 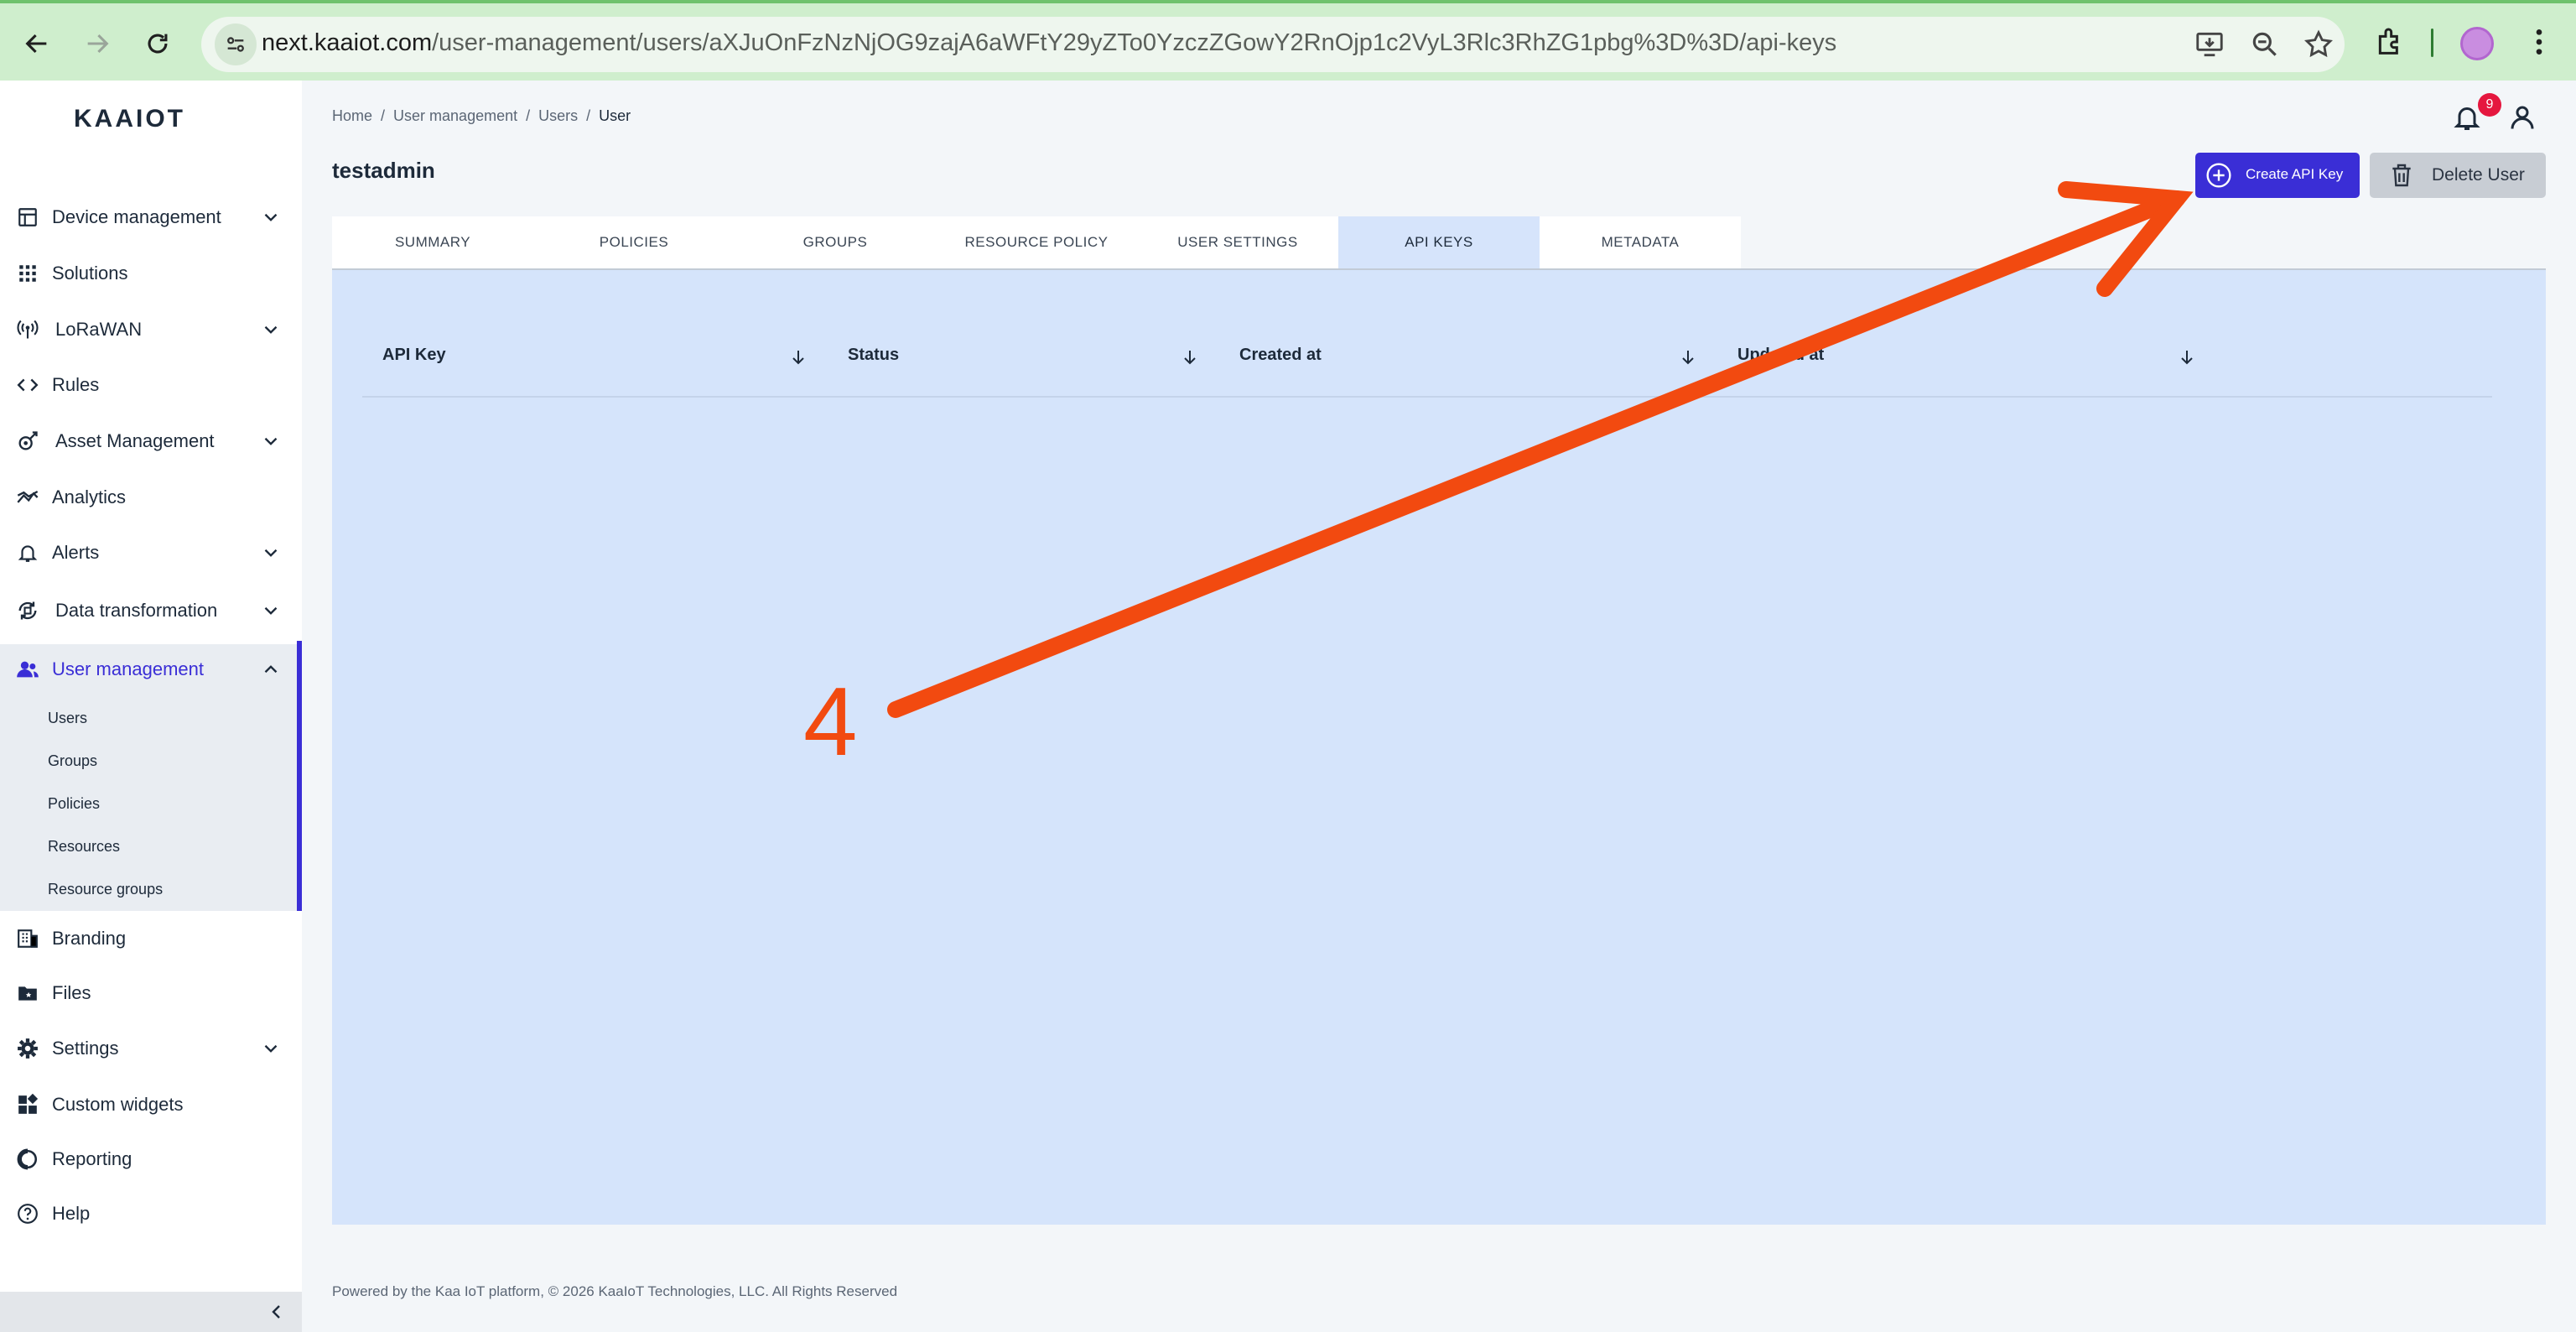 I want to click on zoom-icon, so click(x=2265, y=44).